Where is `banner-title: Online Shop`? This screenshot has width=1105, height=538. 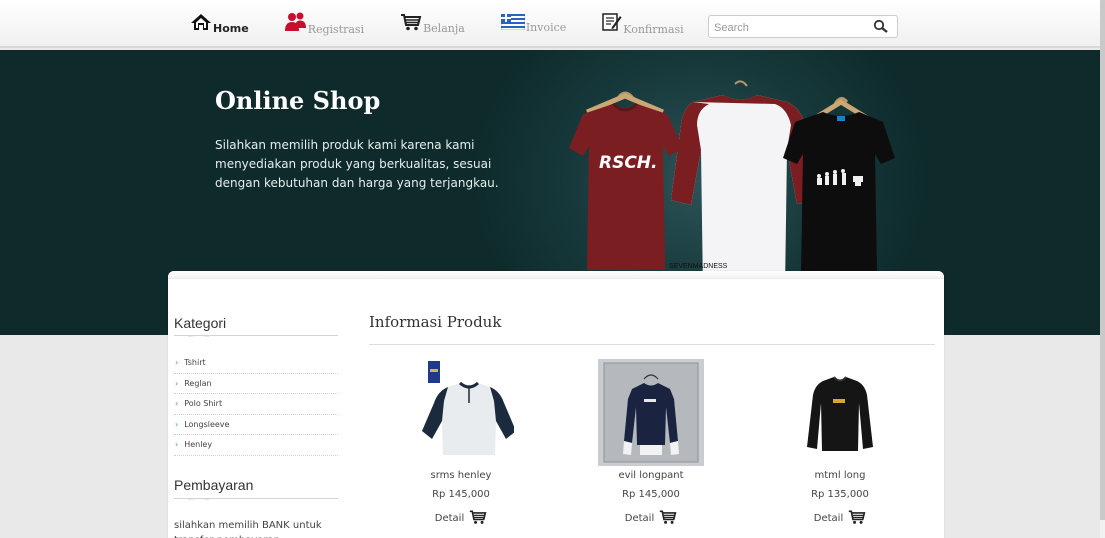
banner-title: Online Shop is located at coordinates (298, 100).